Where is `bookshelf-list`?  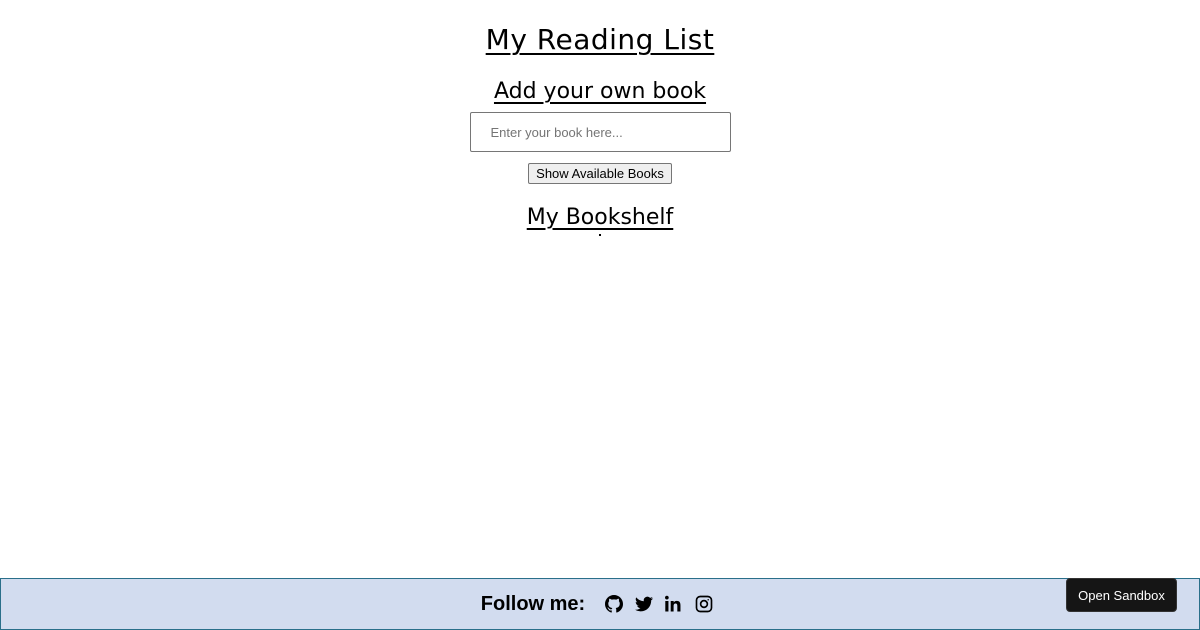 bookshelf-list is located at coordinates (600, 236).